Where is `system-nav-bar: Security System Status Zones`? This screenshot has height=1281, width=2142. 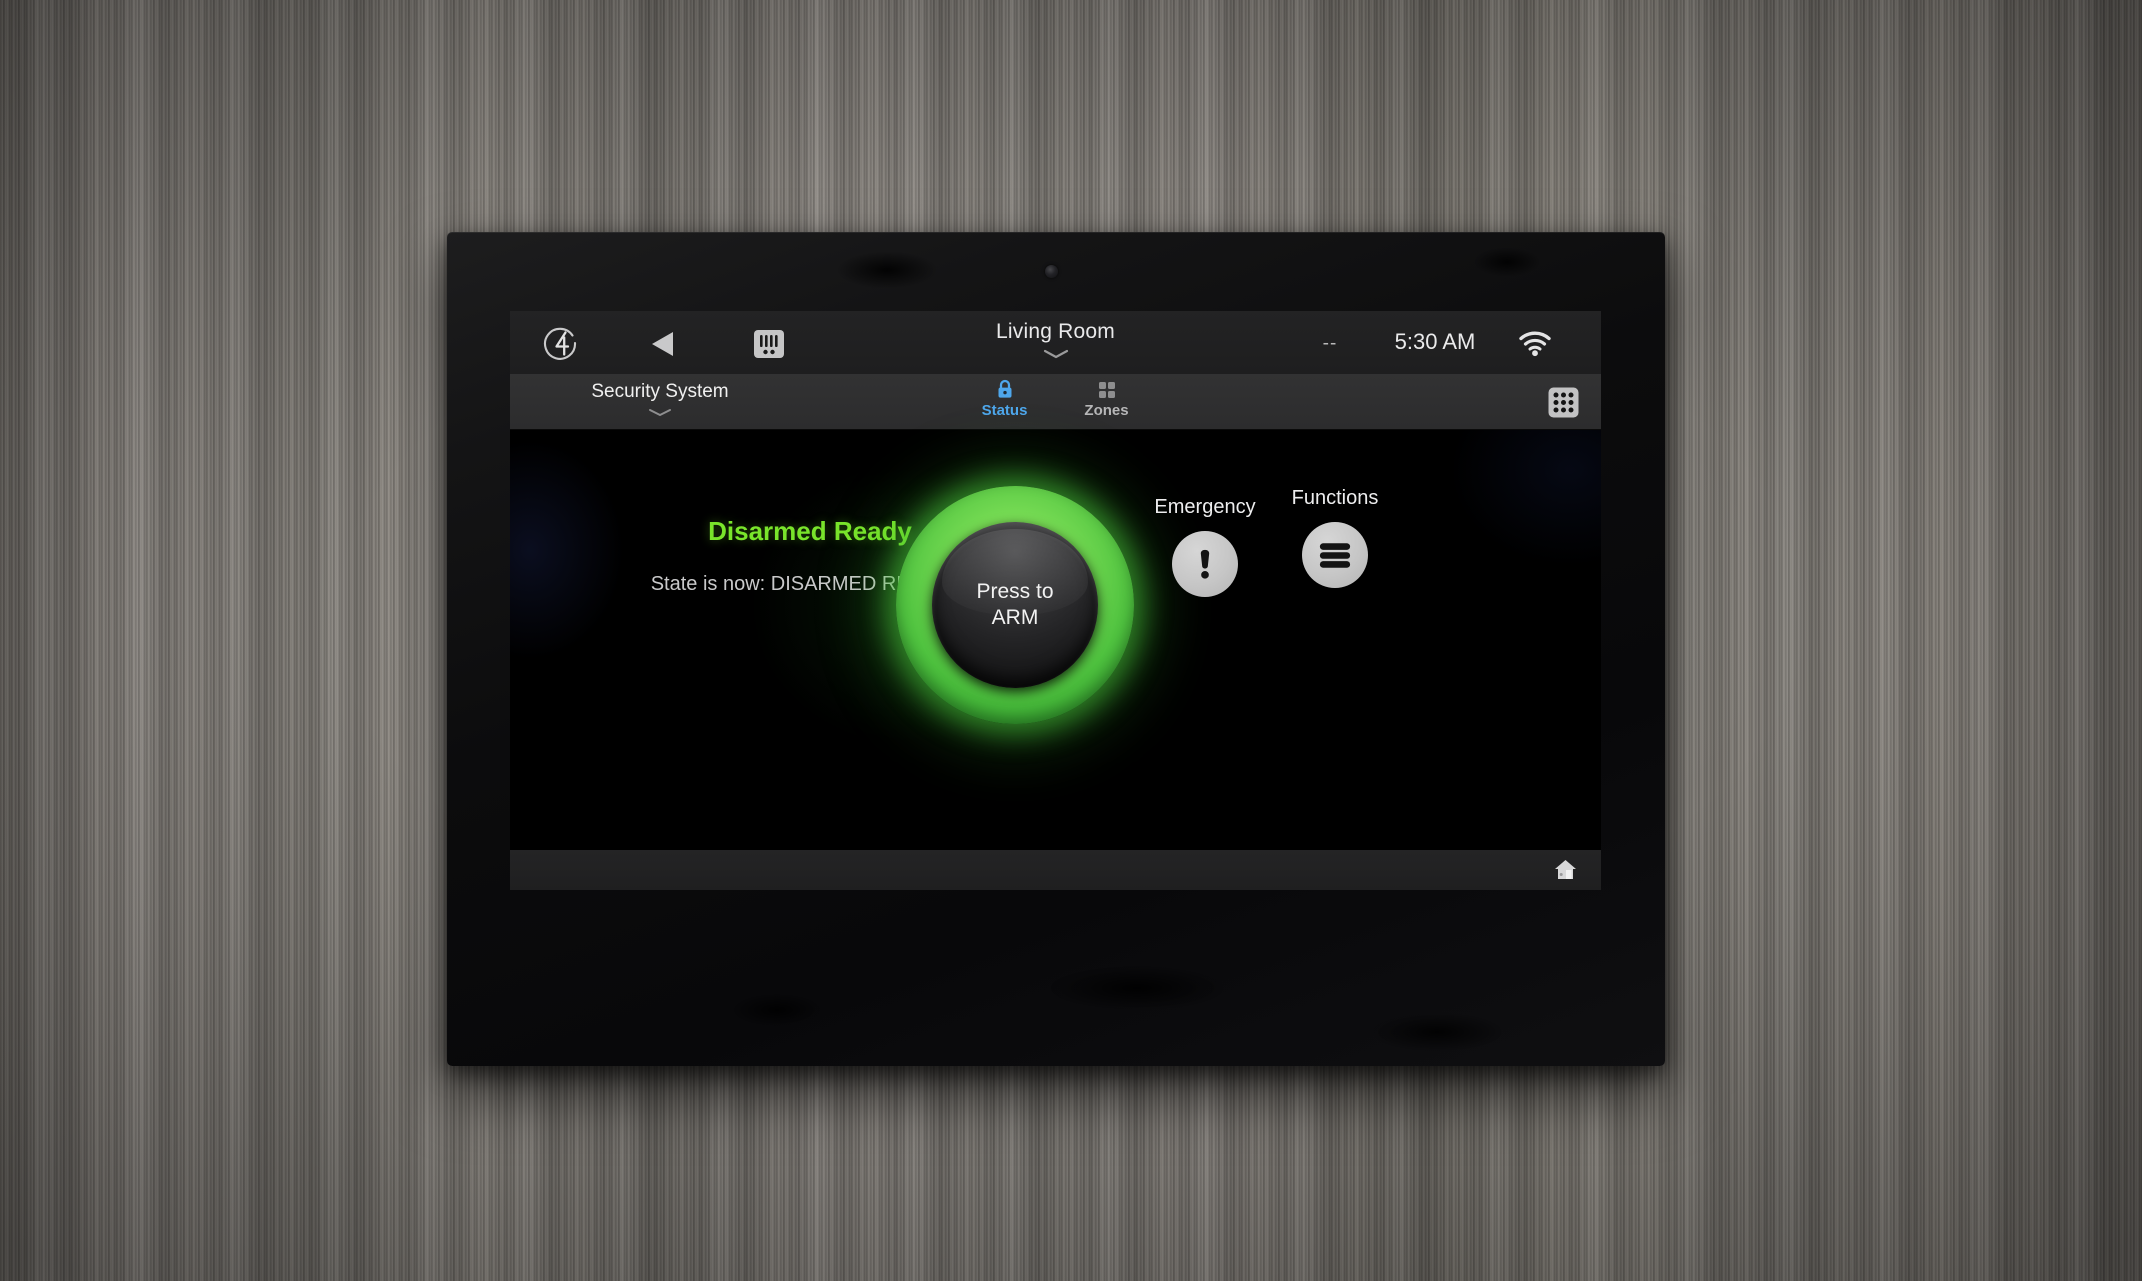
system-nav-bar: Security System Status Zones is located at coordinates (1055, 402).